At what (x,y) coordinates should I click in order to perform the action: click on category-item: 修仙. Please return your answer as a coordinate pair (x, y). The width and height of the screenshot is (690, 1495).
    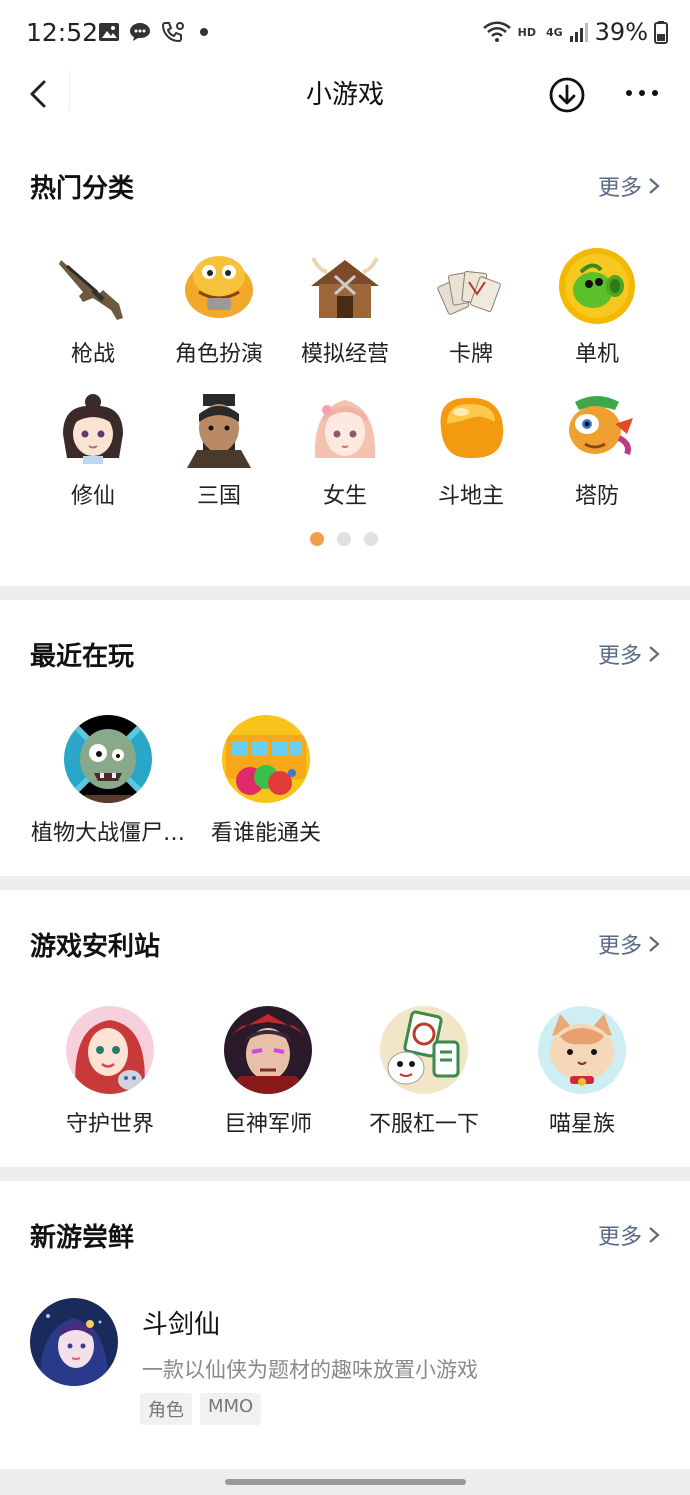
    Looking at the image, I should click on (93, 449).